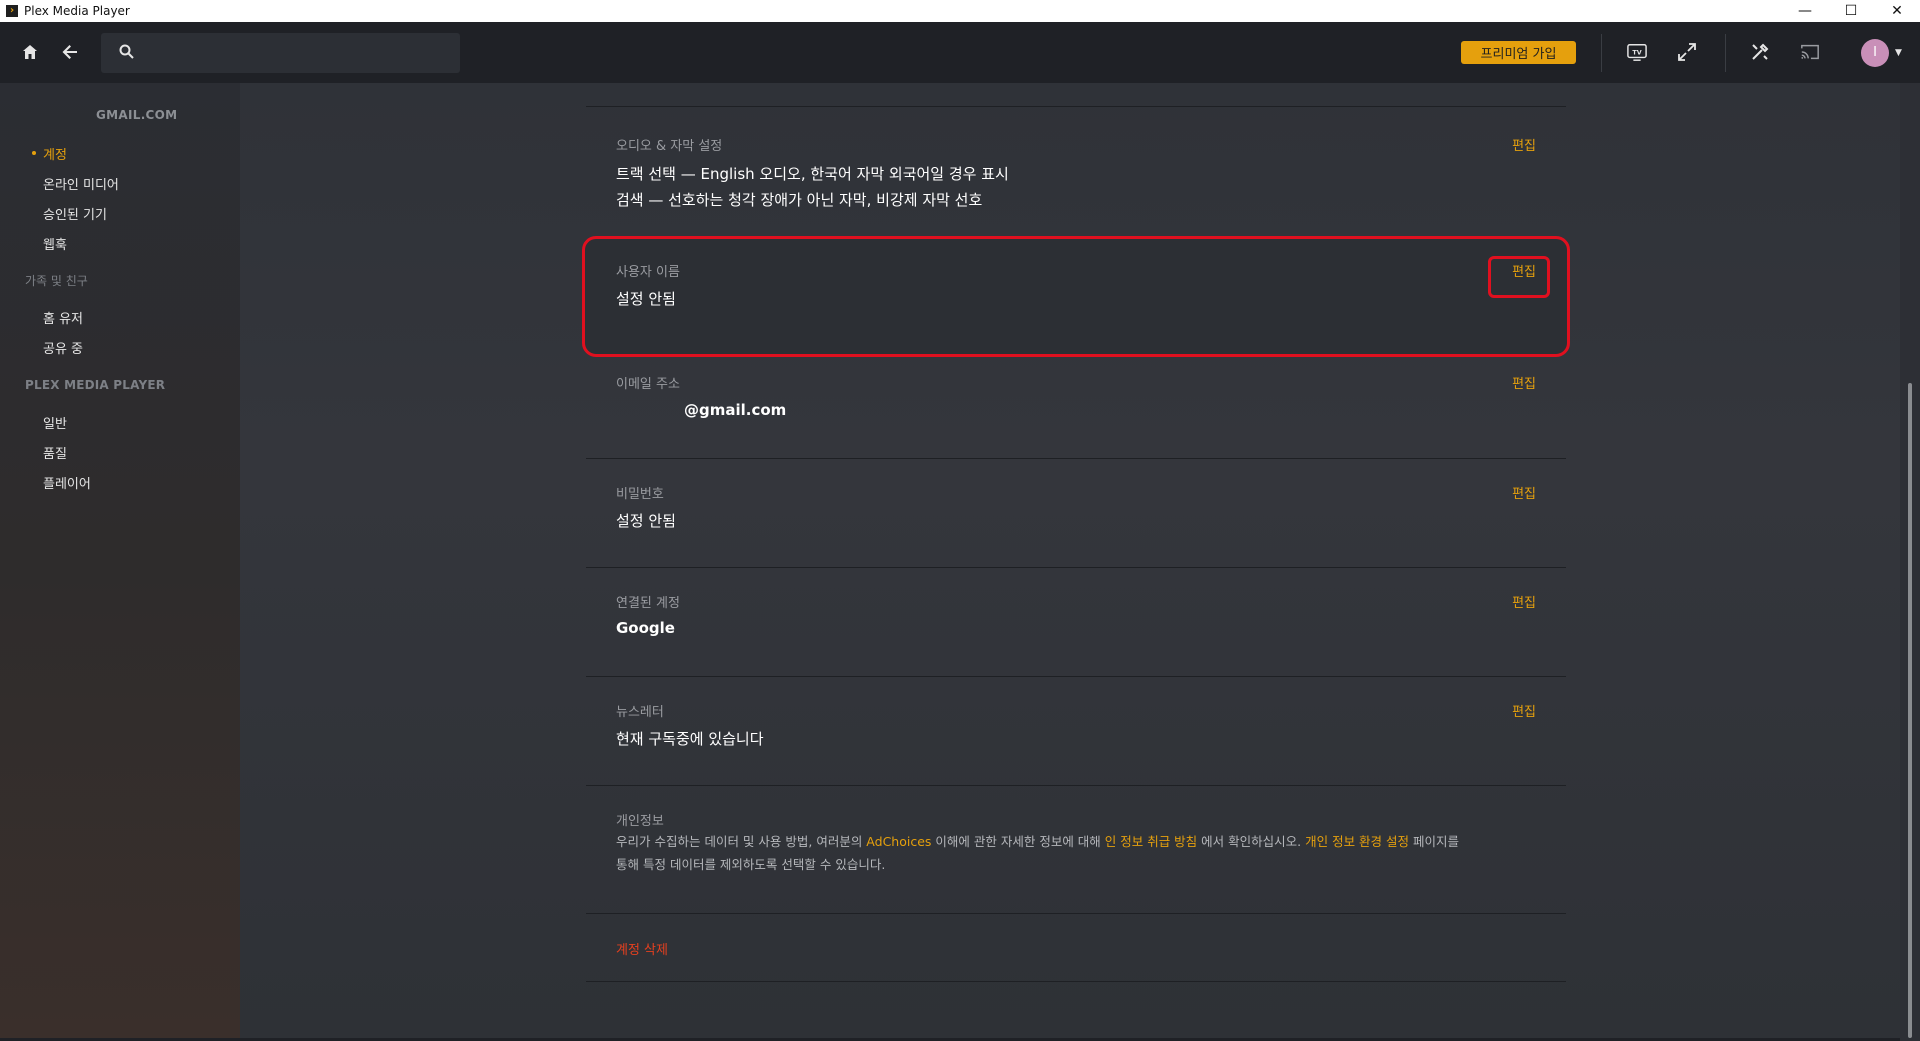 Image resolution: width=1920 pixels, height=1041 pixels. Describe the element at coordinates (669, 146) in the screenshot. I see `audio-subtitle-label: 오디오 & 자막 설정` at that location.